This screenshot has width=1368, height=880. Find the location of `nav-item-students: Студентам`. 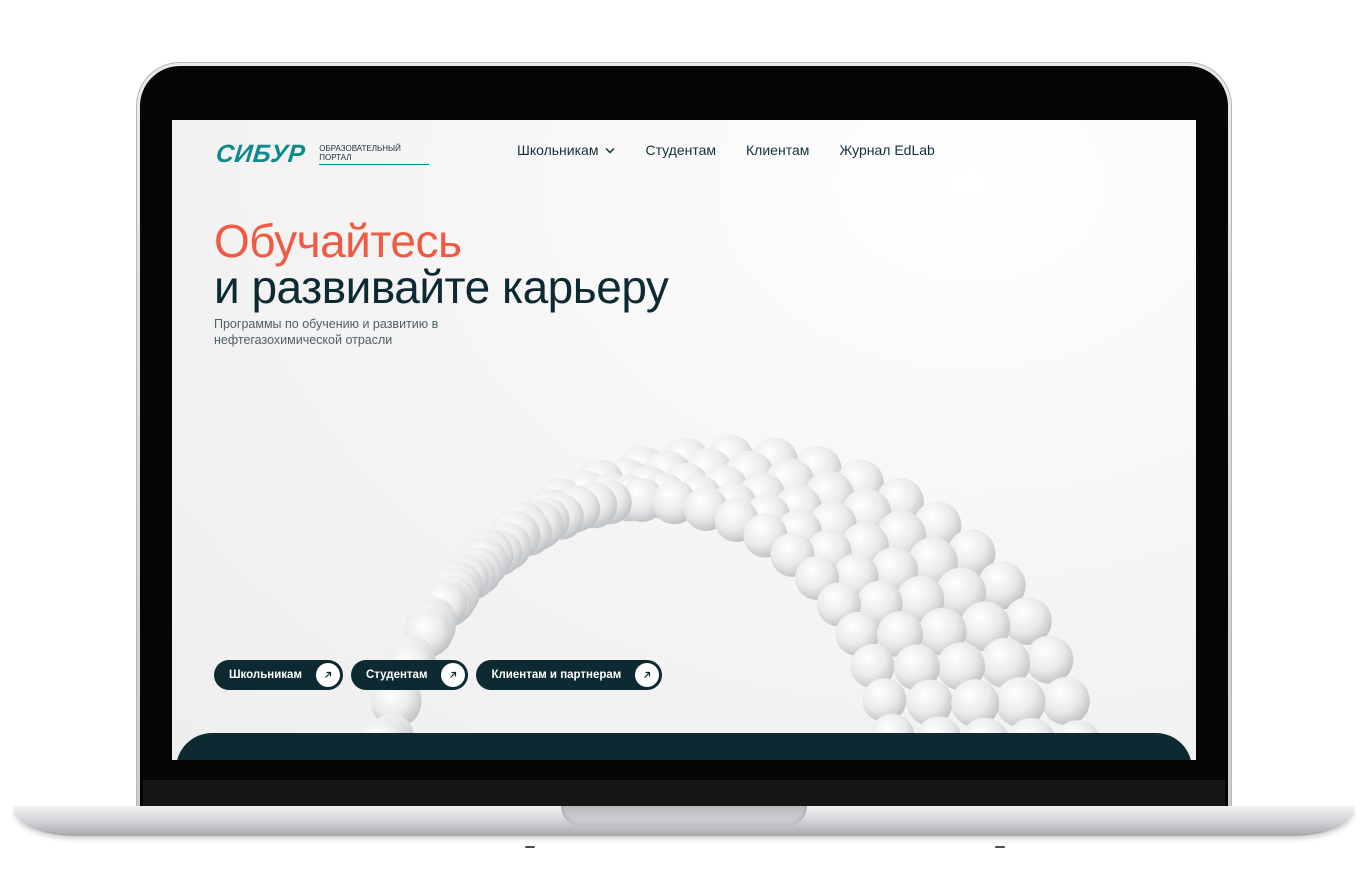

nav-item-students: Студентам is located at coordinates (680, 150).